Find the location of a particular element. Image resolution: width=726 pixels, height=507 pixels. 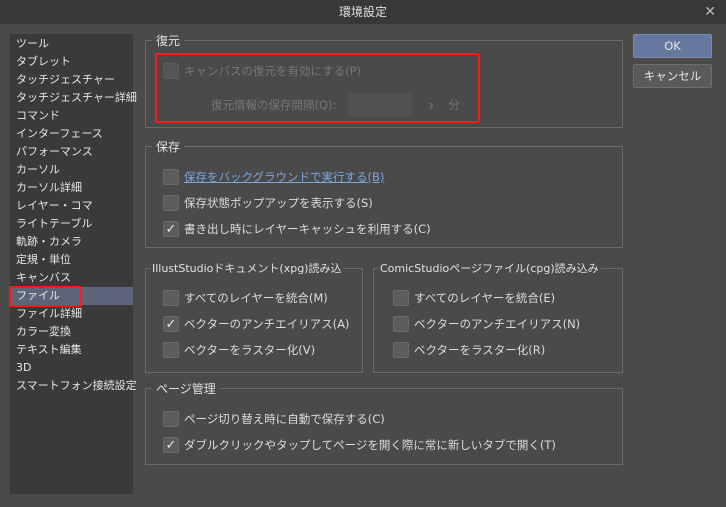

comic-option: ベクターのアンチエイリアス(N) is located at coordinates (486, 324).